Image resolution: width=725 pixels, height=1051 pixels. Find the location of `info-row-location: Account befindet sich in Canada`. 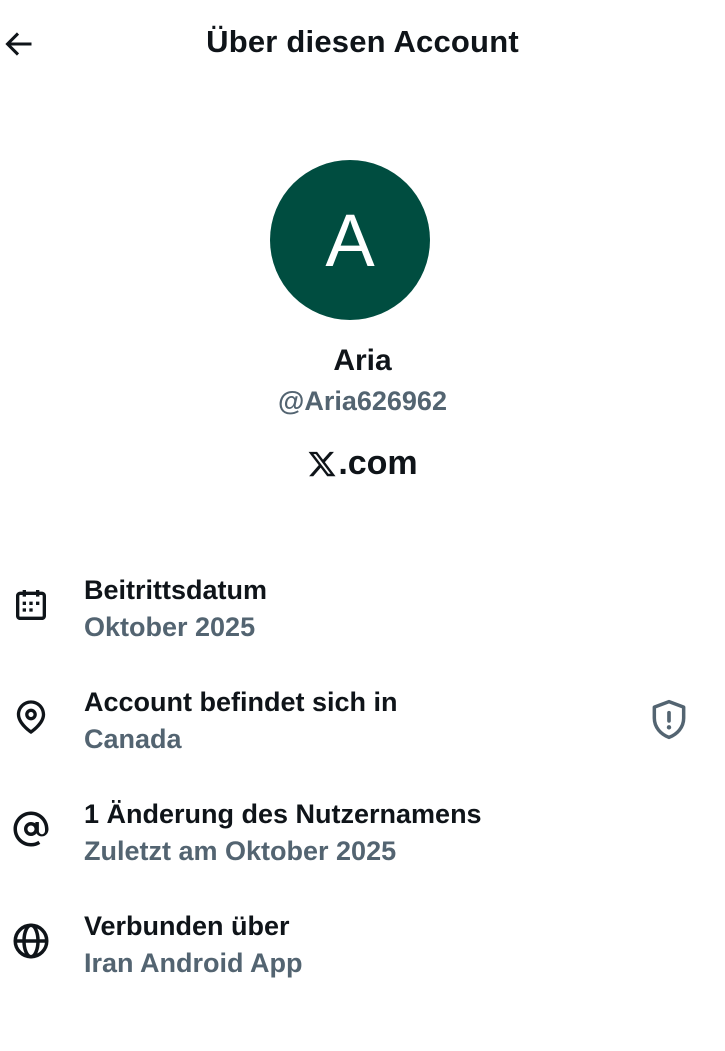

info-row-location: Account befindet sich in Canada is located at coordinates (362, 729).